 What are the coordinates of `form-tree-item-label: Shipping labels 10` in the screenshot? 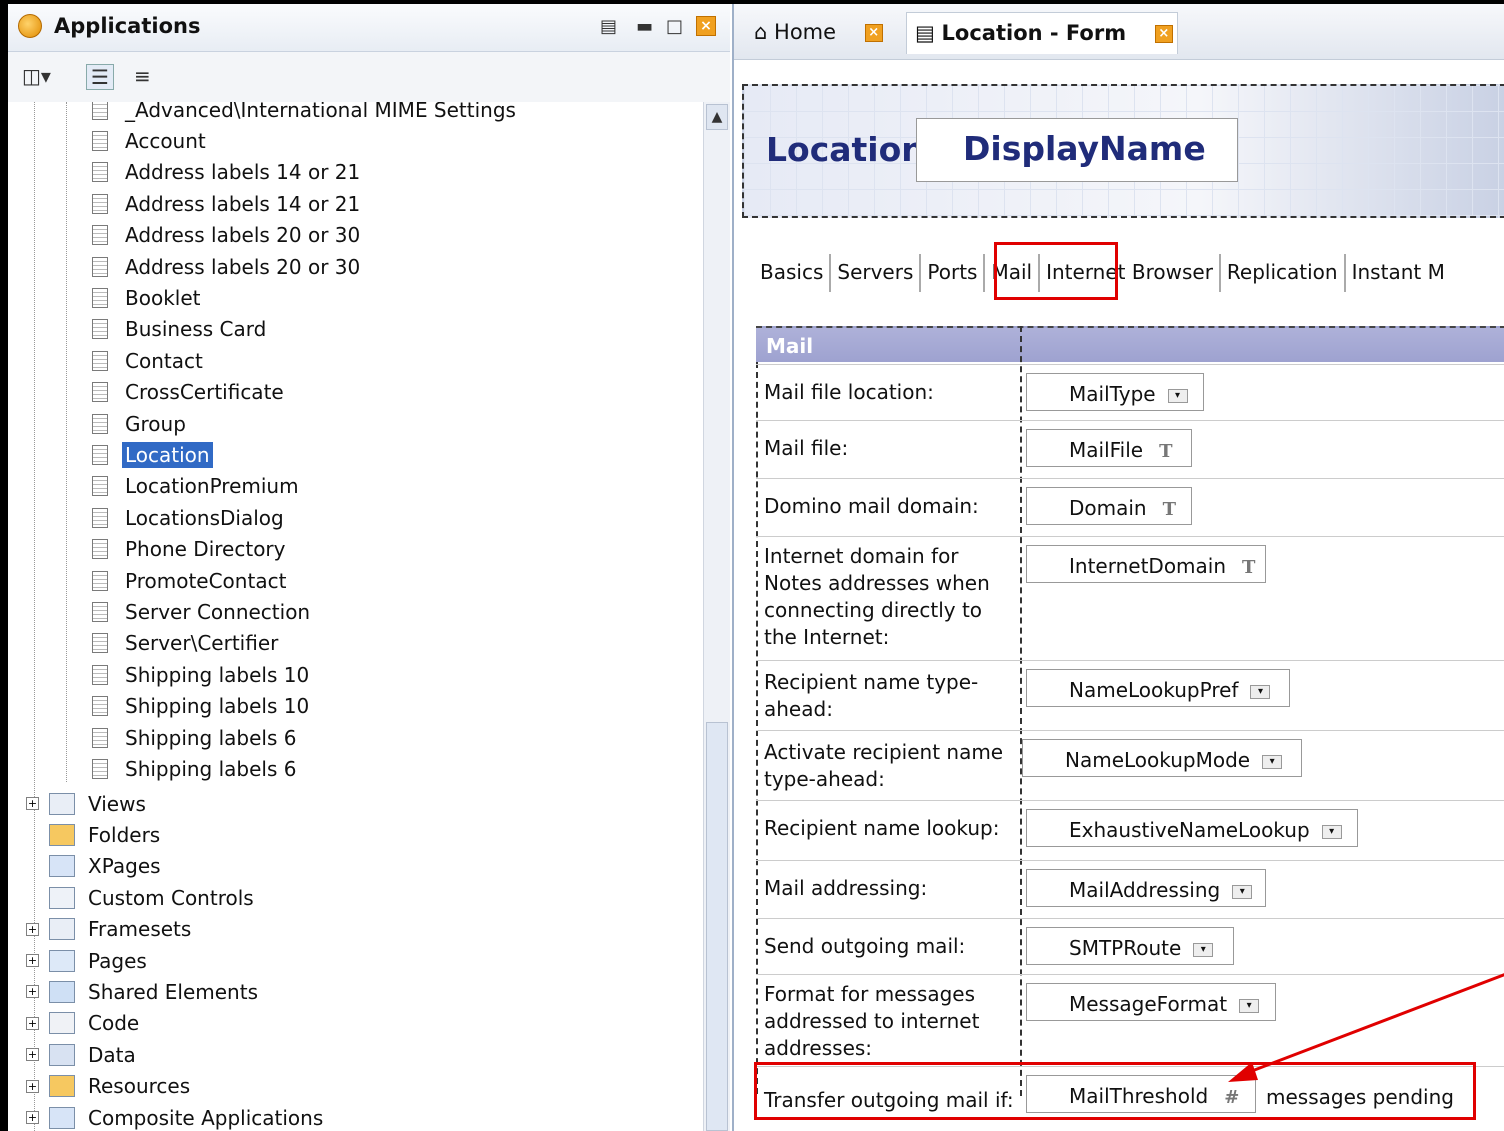 It's located at (217, 706).